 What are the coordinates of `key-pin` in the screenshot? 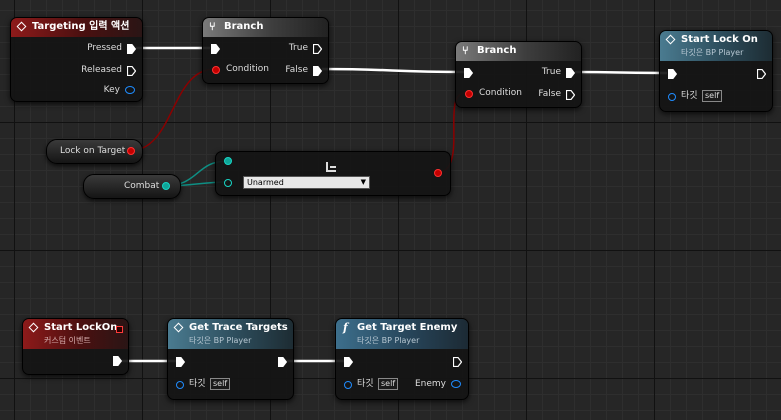 It's located at (130, 90).